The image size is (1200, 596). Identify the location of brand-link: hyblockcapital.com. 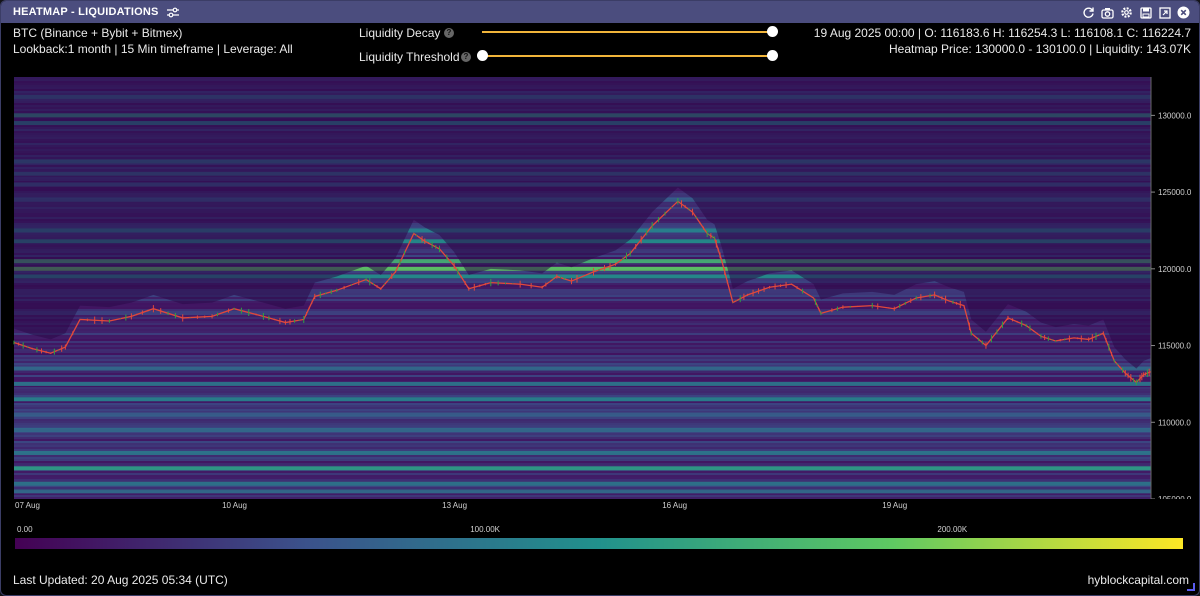
(1138, 580).